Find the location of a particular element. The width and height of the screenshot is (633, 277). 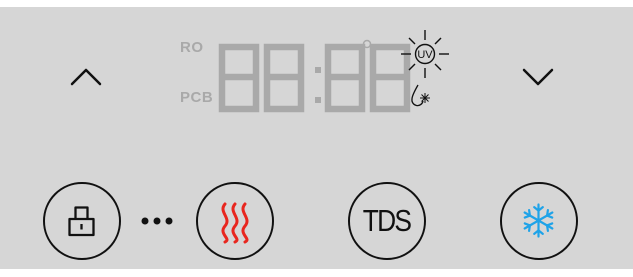

child-lock-icon is located at coordinates (81, 221).